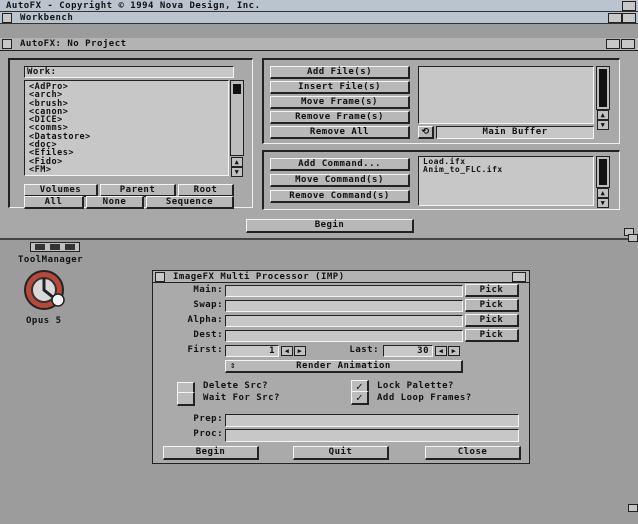 Image resolution: width=638 pixels, height=524 pixels. Describe the element at coordinates (344, 291) in the screenshot. I see `main-field` at that location.